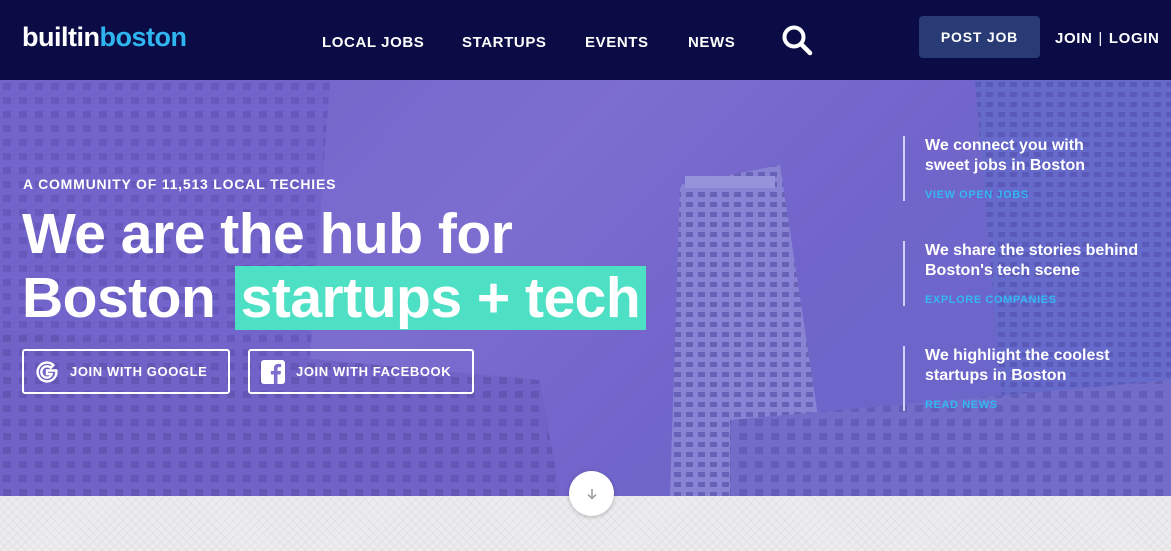  Describe the element at coordinates (1002, 270) in the screenshot. I see `feature-companies-title2: Boston's tech scene` at that location.